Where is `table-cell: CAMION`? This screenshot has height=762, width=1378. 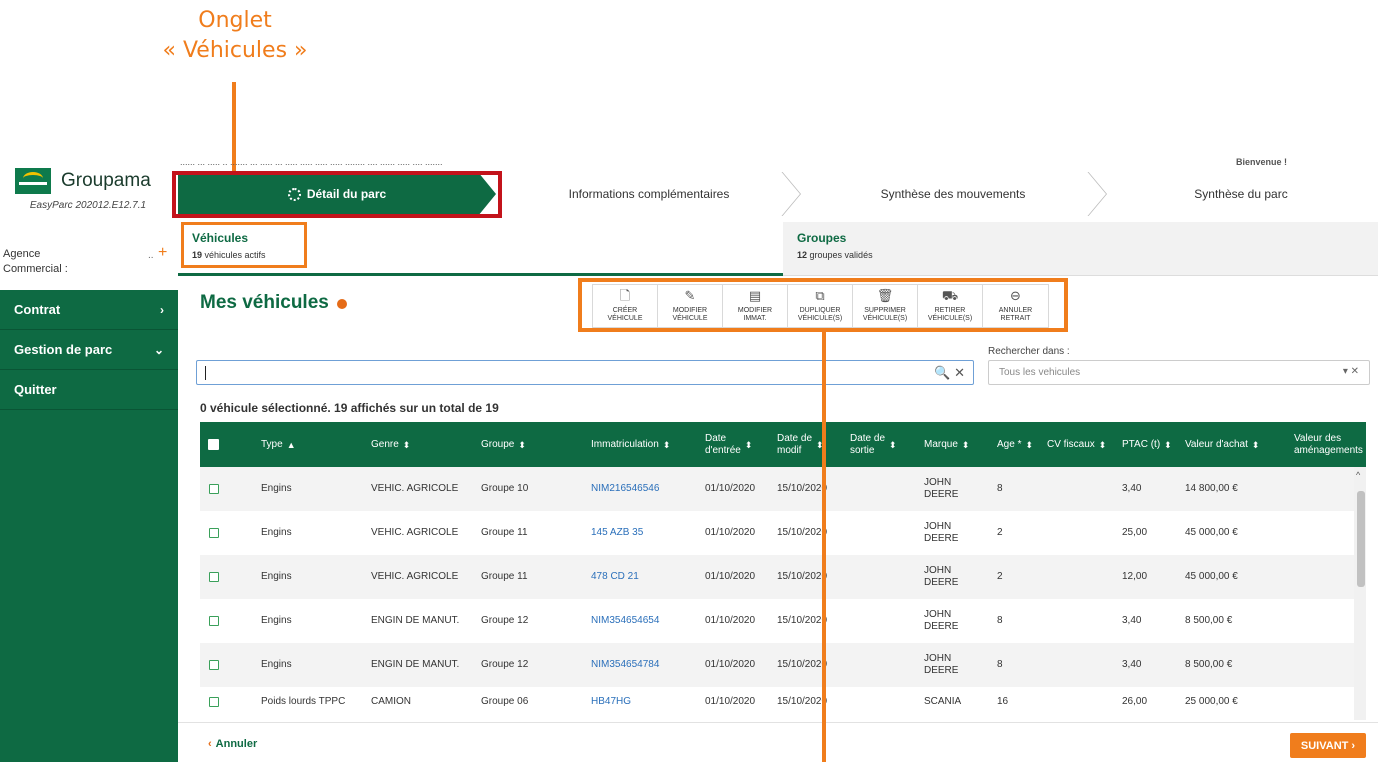 table-cell: CAMION is located at coordinates (391, 701).